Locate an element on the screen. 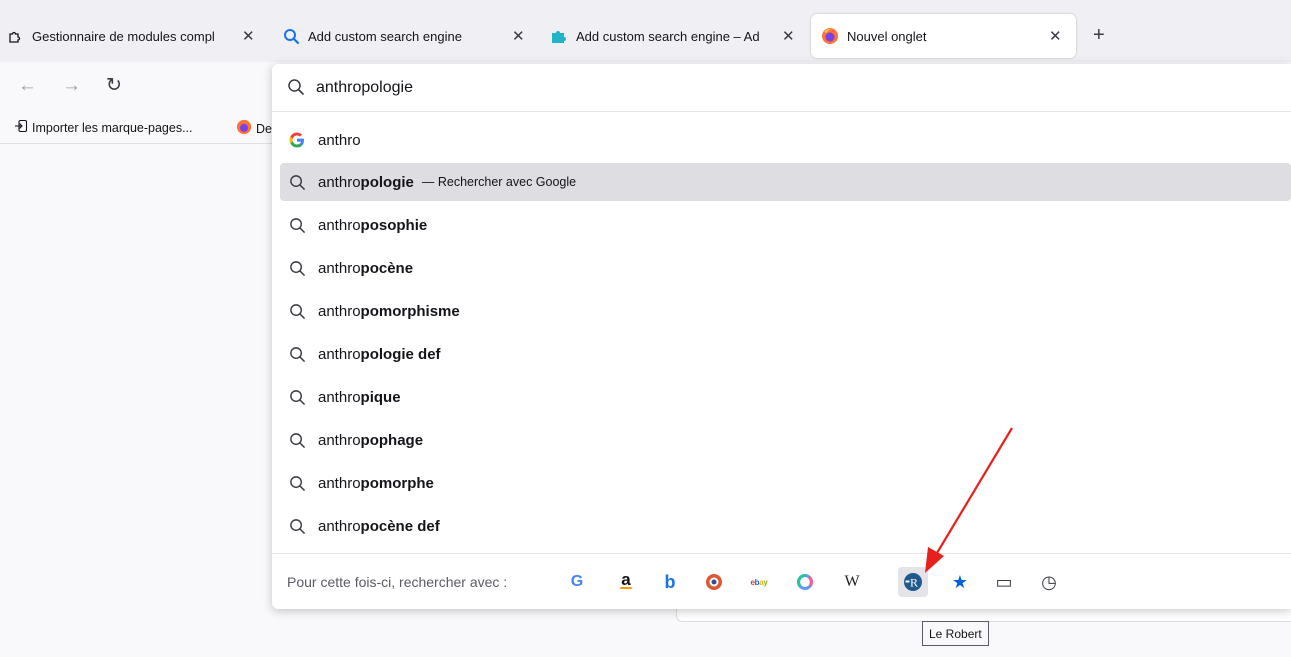 This screenshot has height=657, width=1291. back-button: ← is located at coordinates (27, 86).